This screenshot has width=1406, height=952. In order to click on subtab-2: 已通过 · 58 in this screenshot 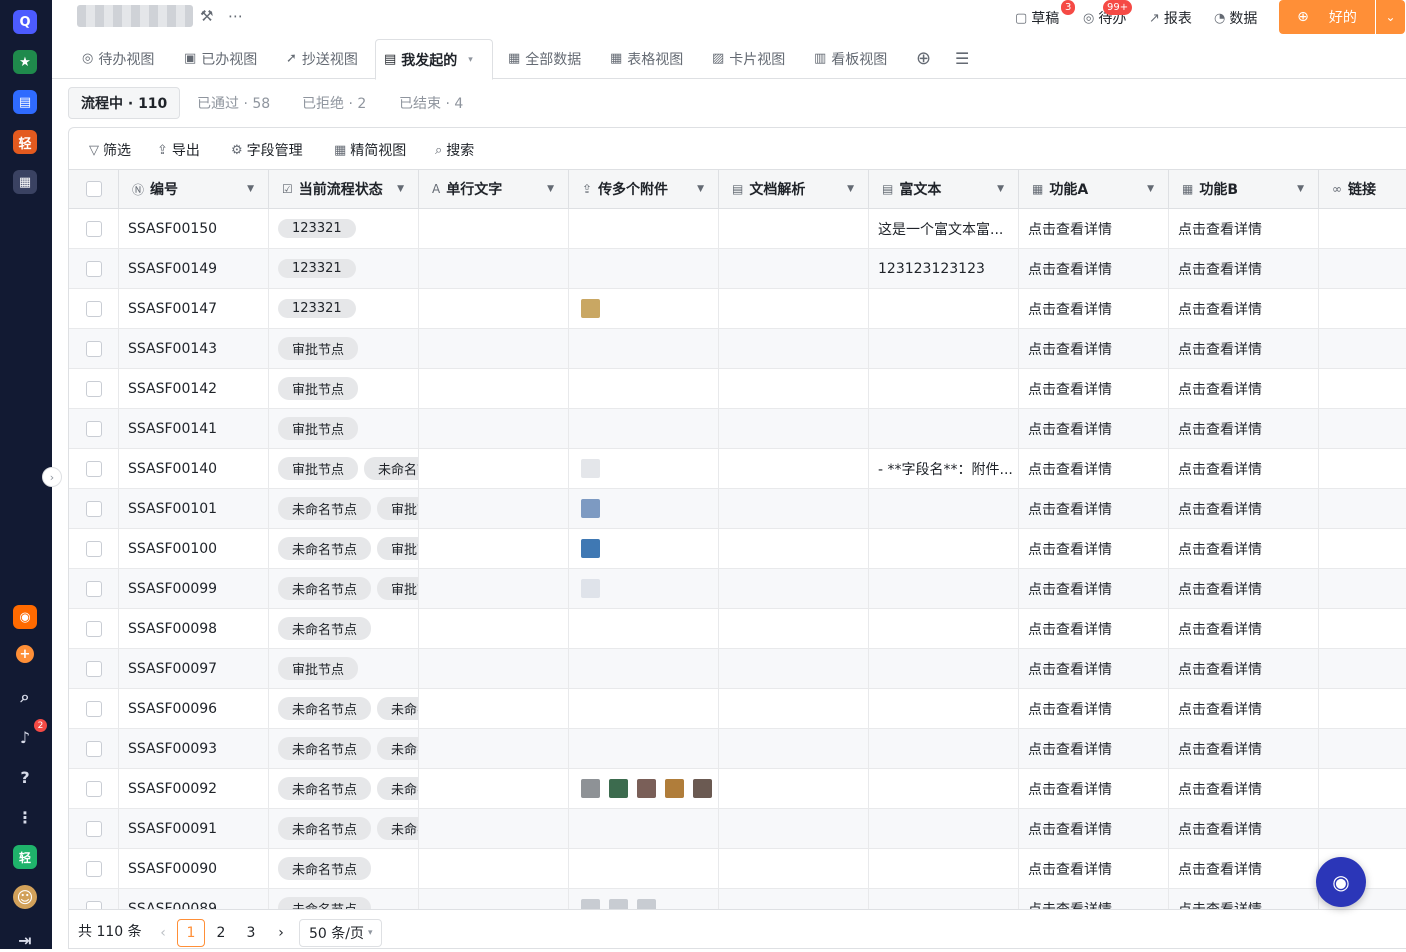, I will do `click(233, 103)`.